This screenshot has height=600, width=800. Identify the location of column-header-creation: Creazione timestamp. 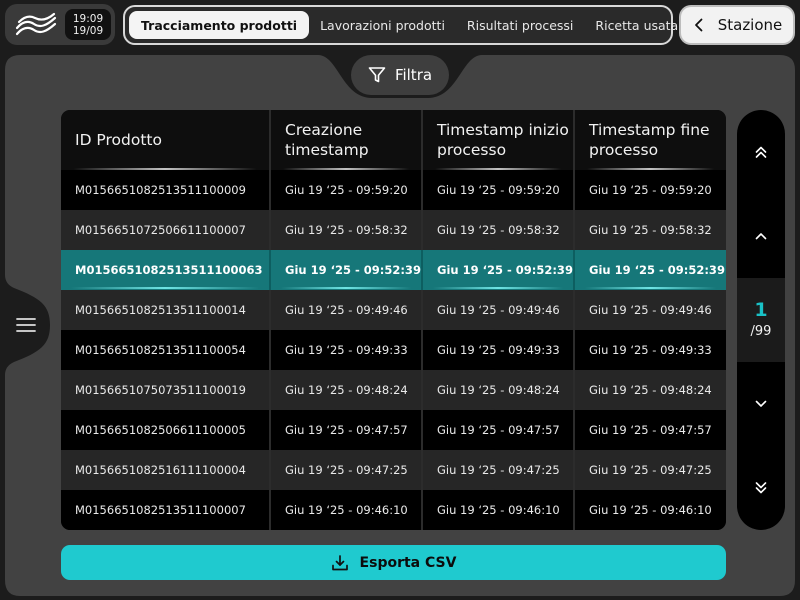
(347, 140).